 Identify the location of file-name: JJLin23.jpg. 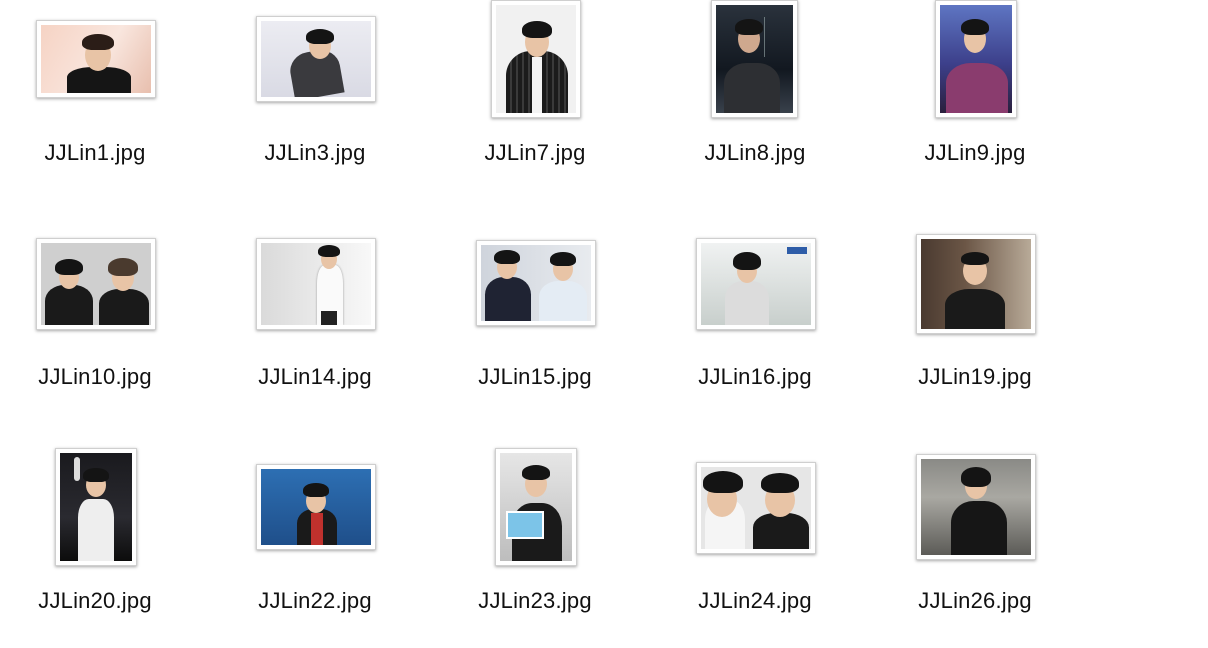
(535, 600).